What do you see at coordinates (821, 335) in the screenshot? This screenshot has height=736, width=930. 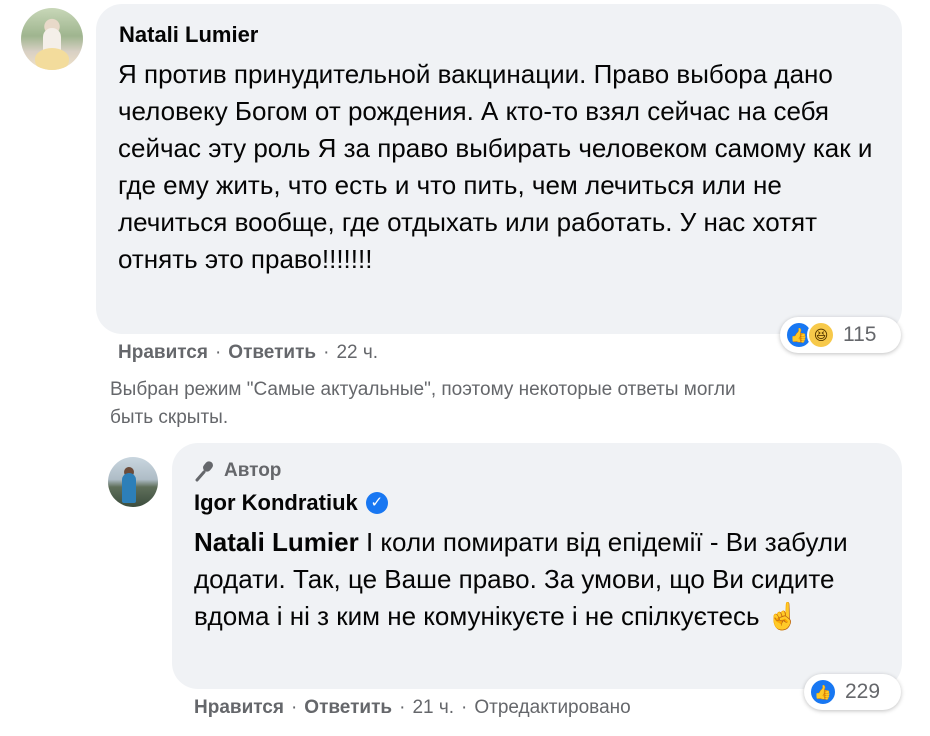 I see `haha-icon: 😆` at bounding box center [821, 335].